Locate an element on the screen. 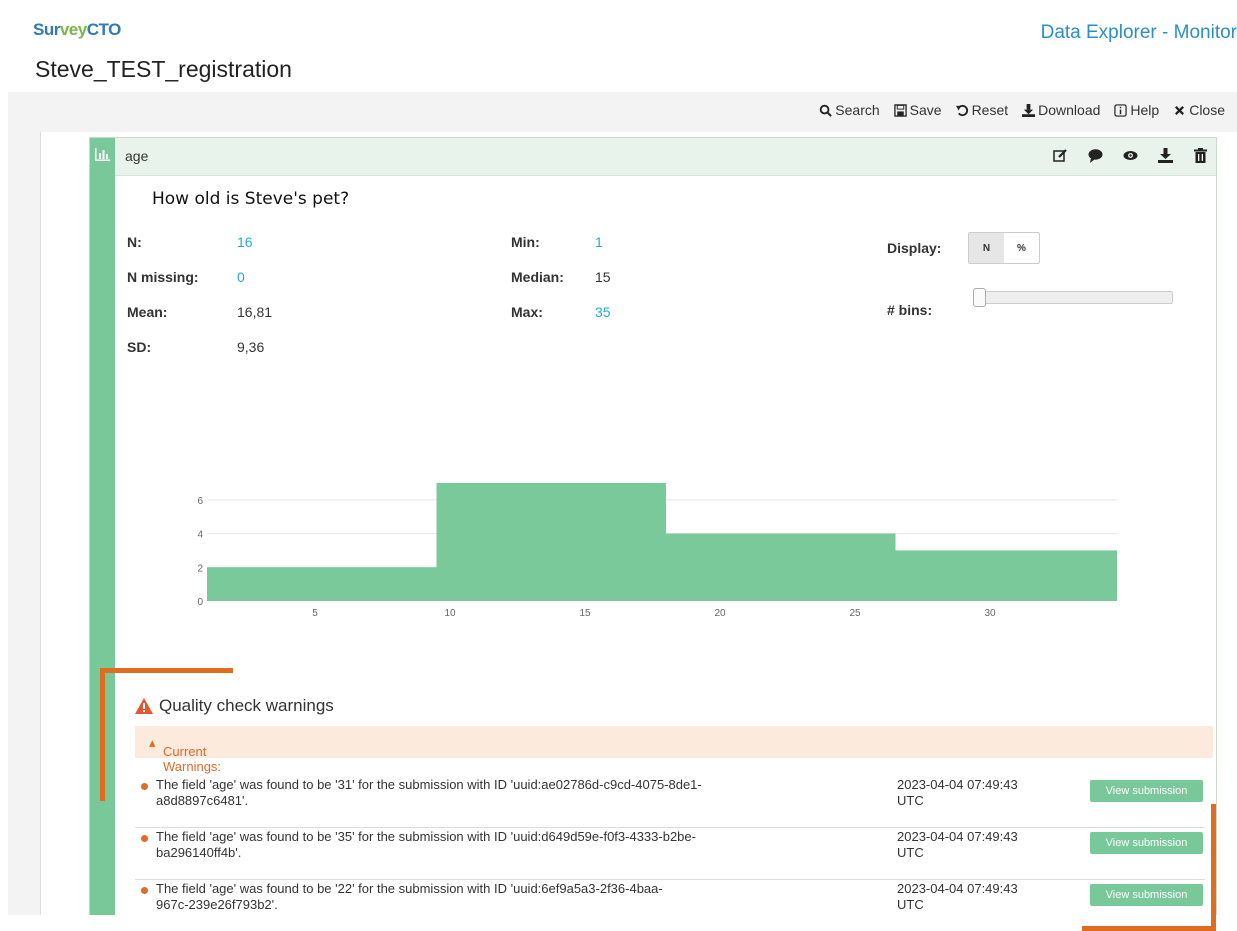 This screenshot has width=1237, height=931. current-warnings-header: ▴ Current Warnings: is located at coordinates (674, 750).